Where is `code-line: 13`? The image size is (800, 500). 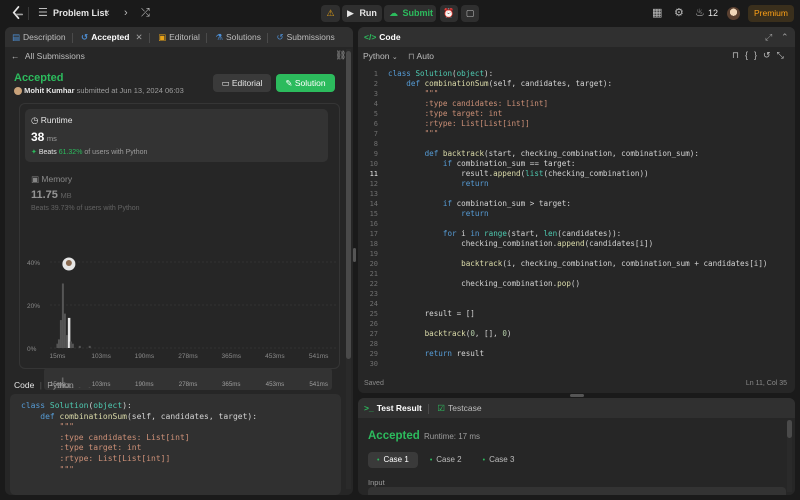 code-line: 13 is located at coordinates (576, 194).